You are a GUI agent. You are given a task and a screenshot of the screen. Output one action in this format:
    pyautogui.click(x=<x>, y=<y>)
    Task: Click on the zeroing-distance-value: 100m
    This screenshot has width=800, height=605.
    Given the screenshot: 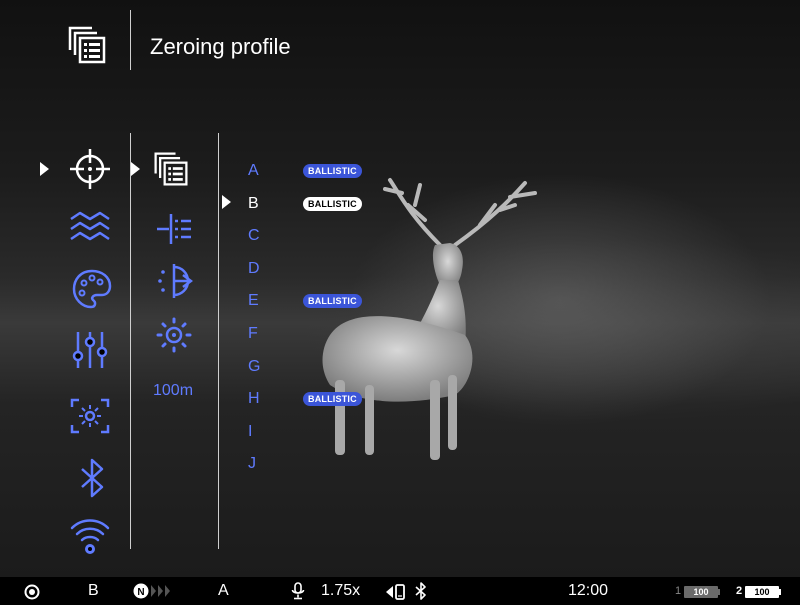 What is the action you would take?
    pyautogui.click(x=173, y=391)
    